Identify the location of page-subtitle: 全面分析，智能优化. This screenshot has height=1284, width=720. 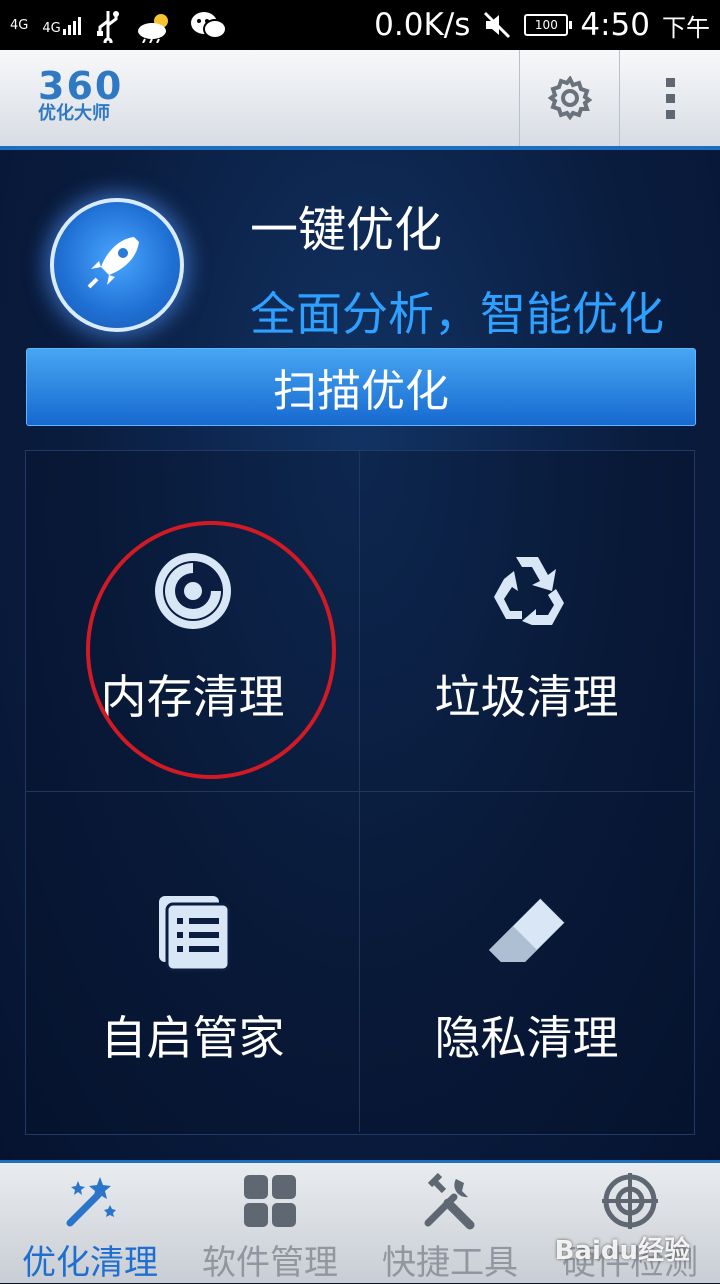
(457, 314).